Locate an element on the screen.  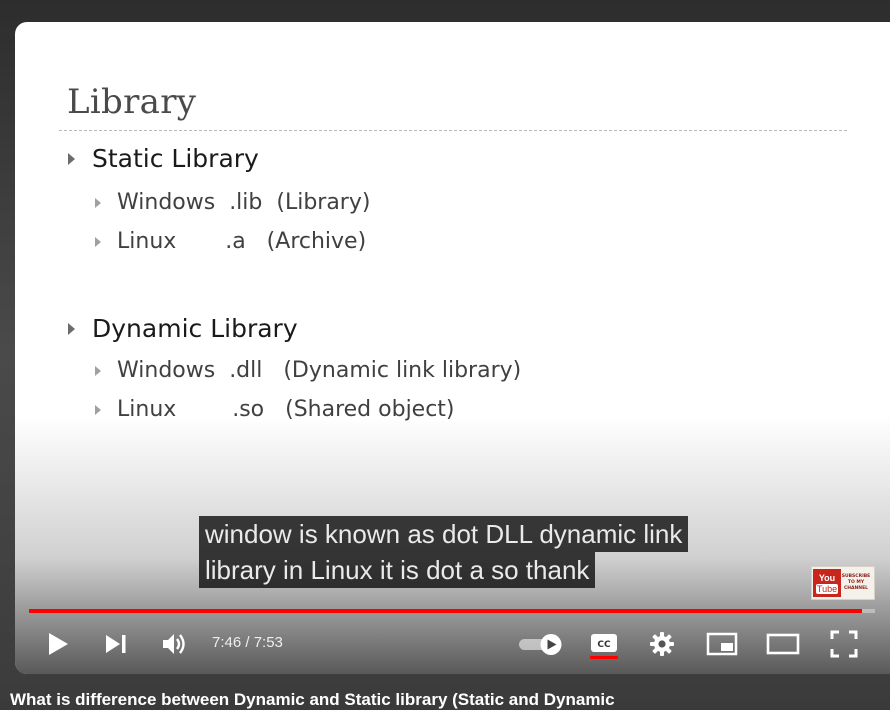
caption-line: window is known as dot DLL dynamic link is located at coordinates (444, 534).